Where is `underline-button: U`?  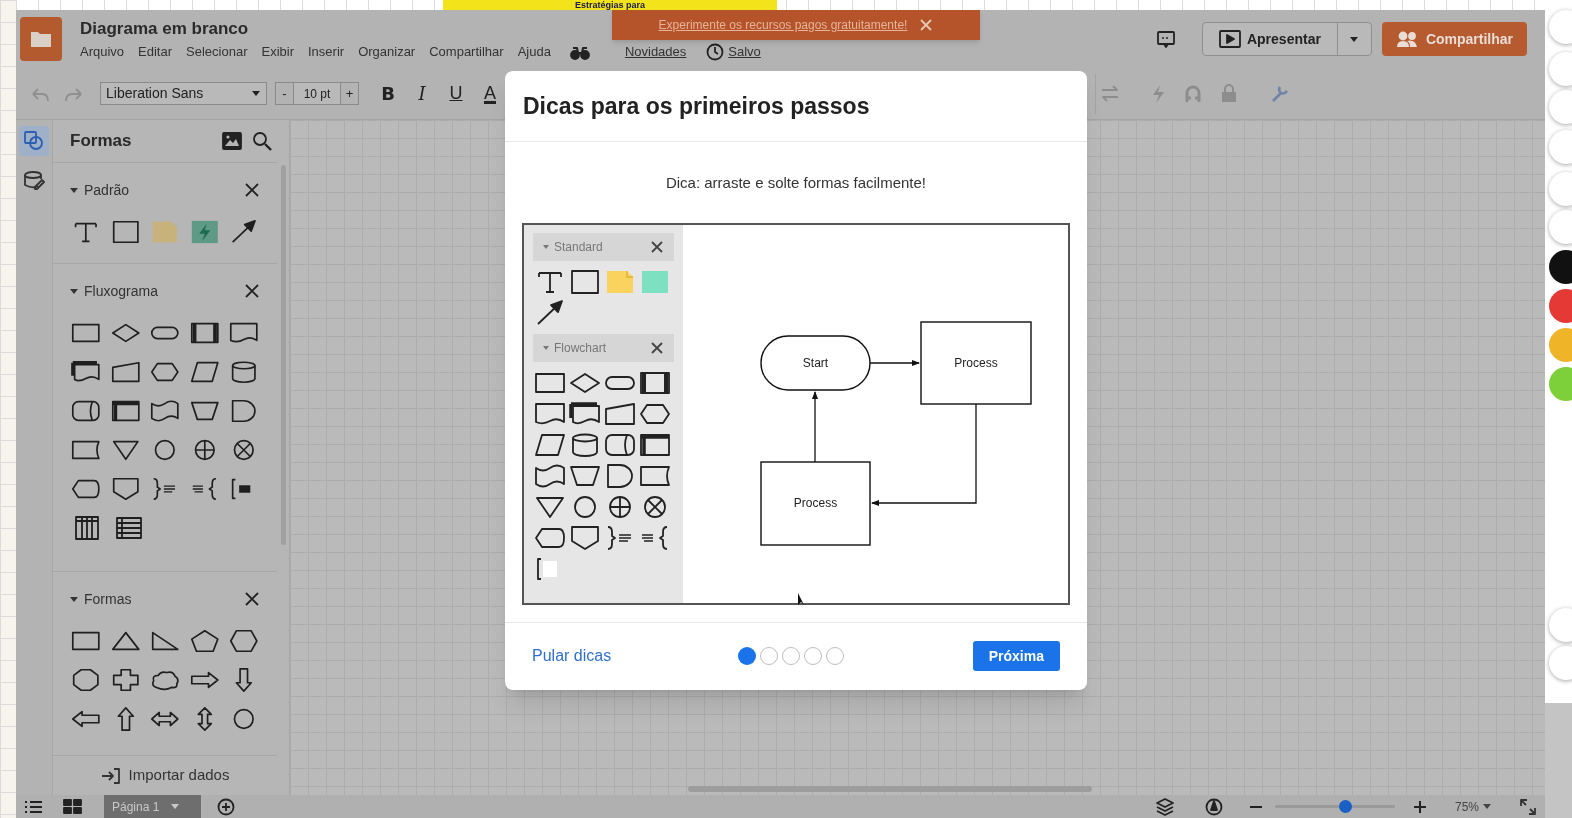 underline-button: U is located at coordinates (456, 93).